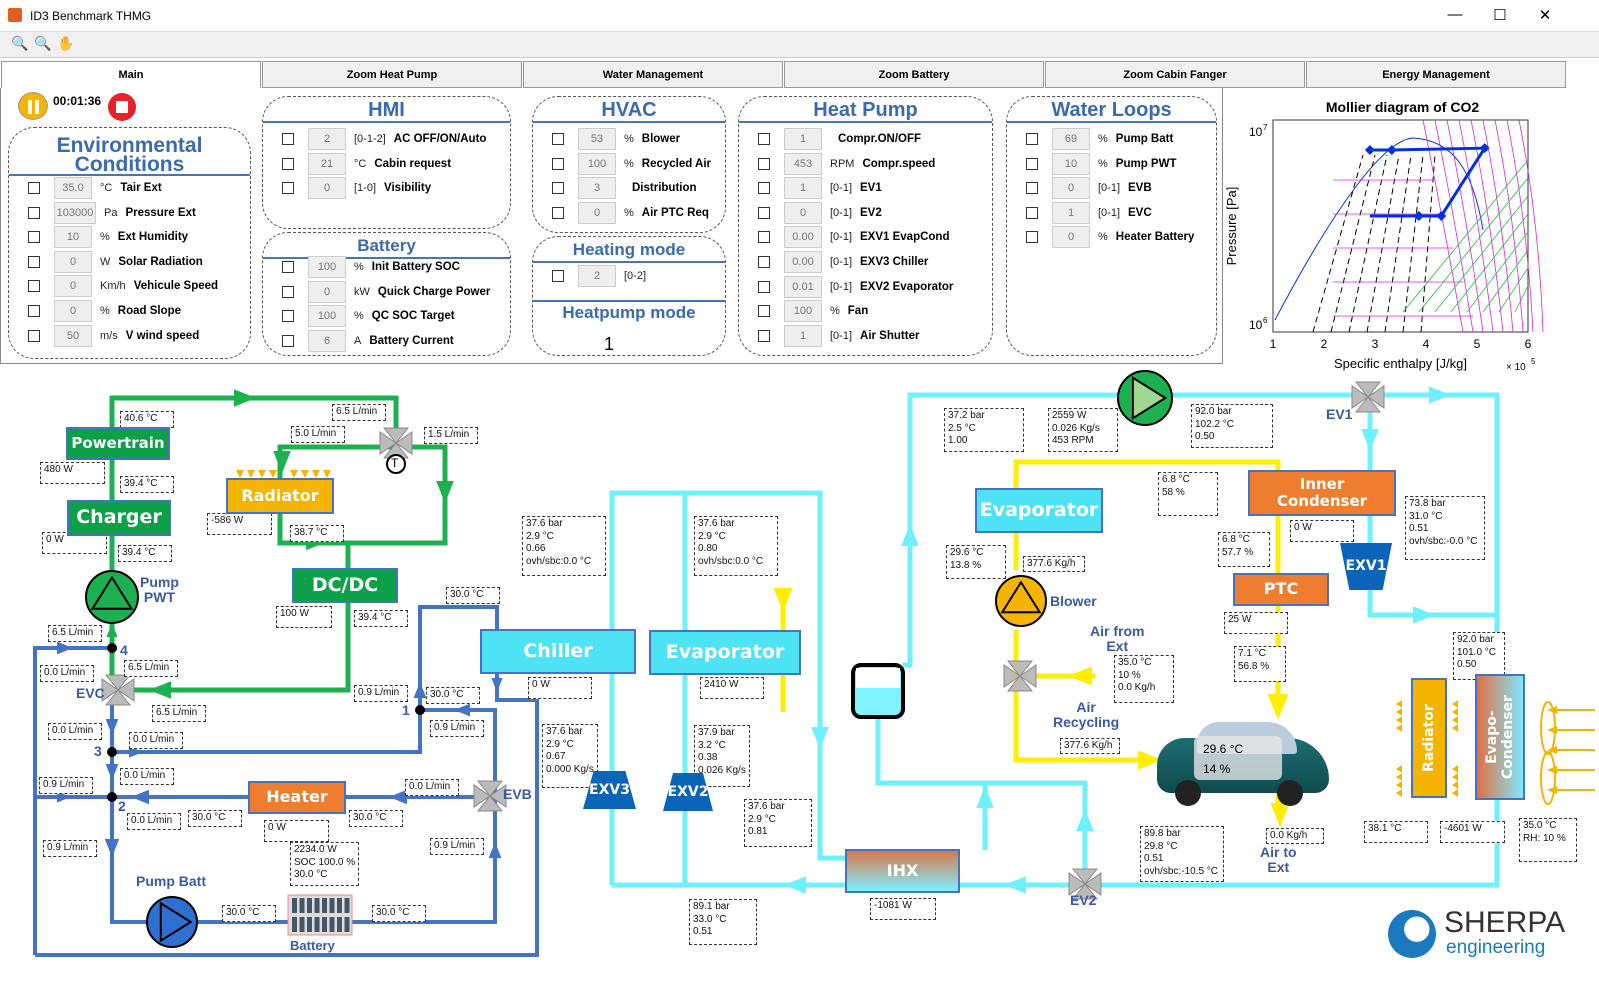 Image resolution: width=1599 pixels, height=992 pixels. I want to click on value-field: 69, so click(1071, 139).